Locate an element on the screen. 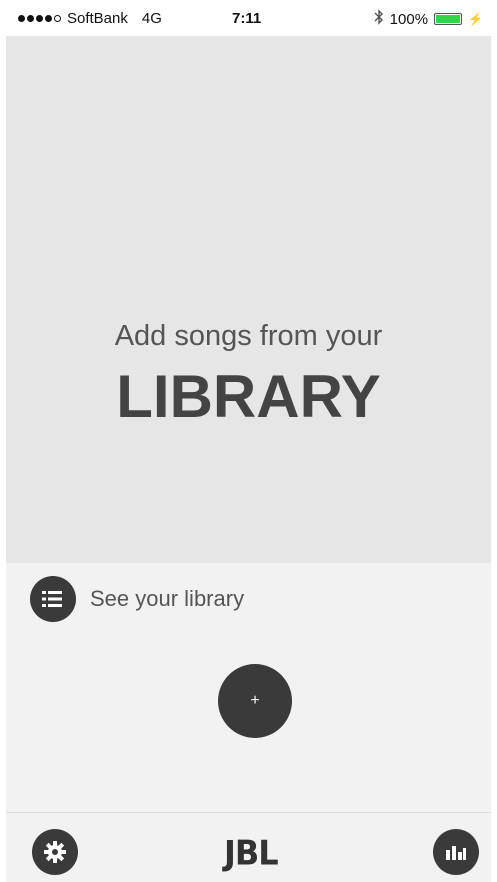 This screenshot has width=497, height=882. hero-title: LIBRARY is located at coordinates (248, 396).